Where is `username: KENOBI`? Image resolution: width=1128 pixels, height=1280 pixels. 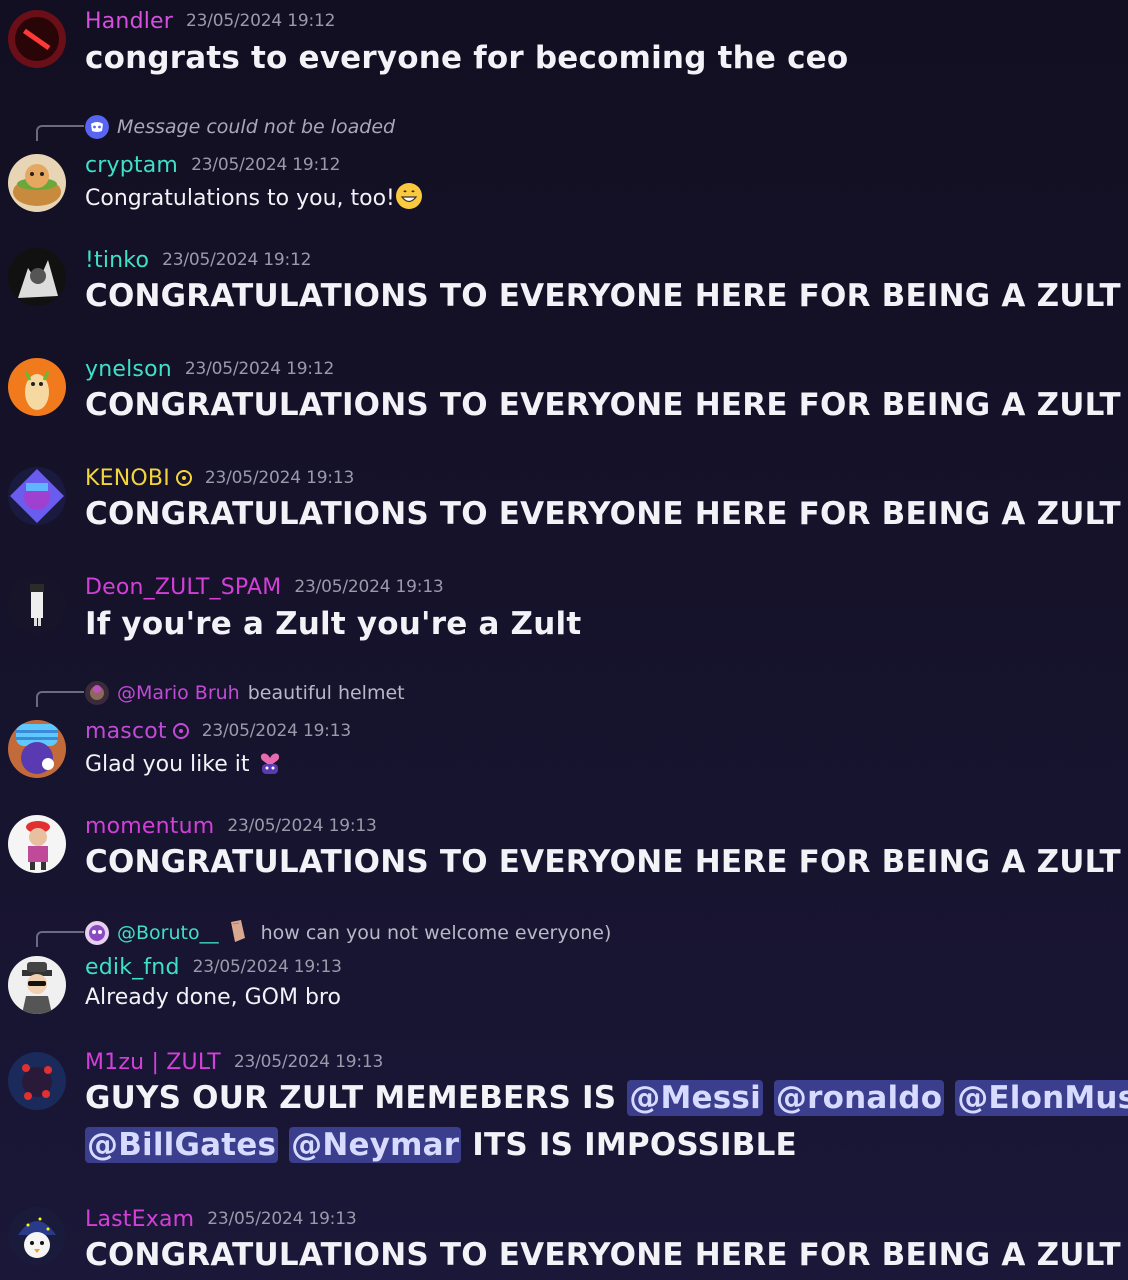 username: KENOBI is located at coordinates (127, 478).